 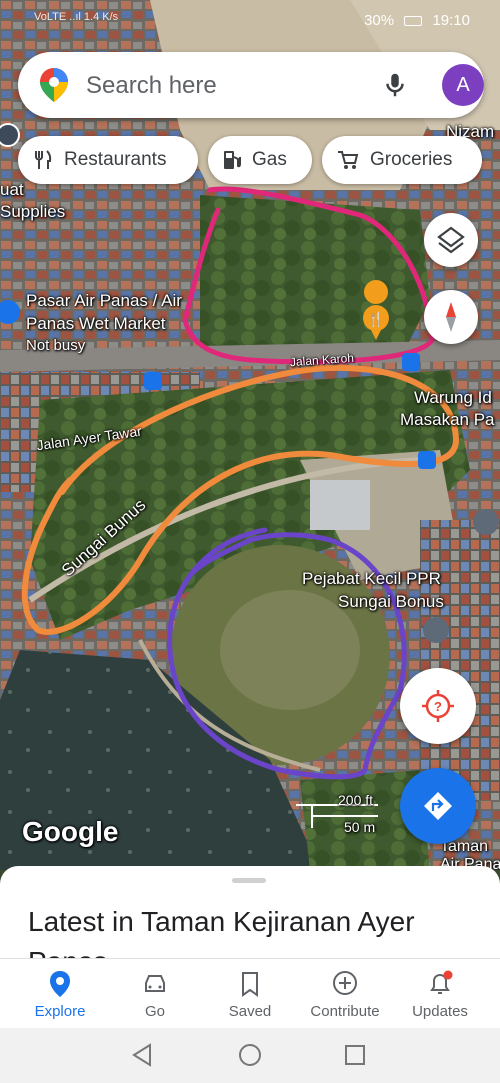 What do you see at coordinates (12, 189) in the screenshot?
I see `map-label-supplies-partial: uat` at bounding box center [12, 189].